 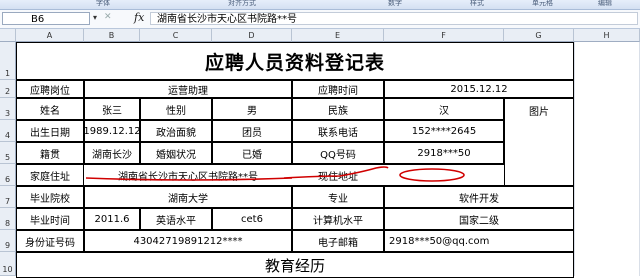 I want to click on scribble-underline-home-address, so click(x=189, y=179).